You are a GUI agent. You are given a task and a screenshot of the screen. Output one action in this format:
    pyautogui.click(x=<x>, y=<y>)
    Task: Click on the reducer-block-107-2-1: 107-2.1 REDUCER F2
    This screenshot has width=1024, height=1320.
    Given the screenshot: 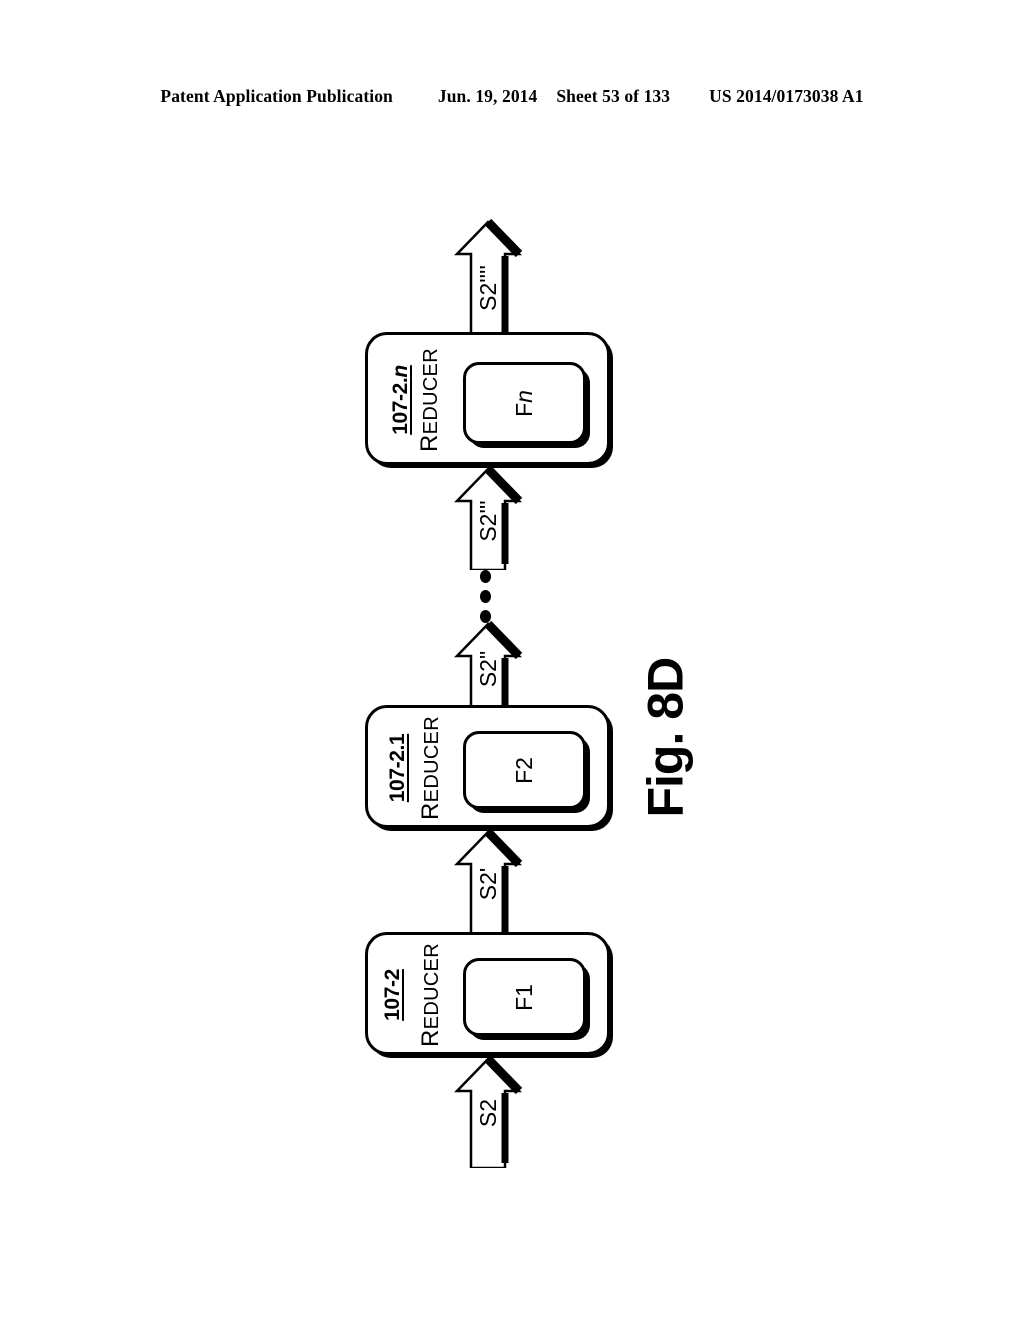 What is the action you would take?
    pyautogui.click(x=487, y=766)
    